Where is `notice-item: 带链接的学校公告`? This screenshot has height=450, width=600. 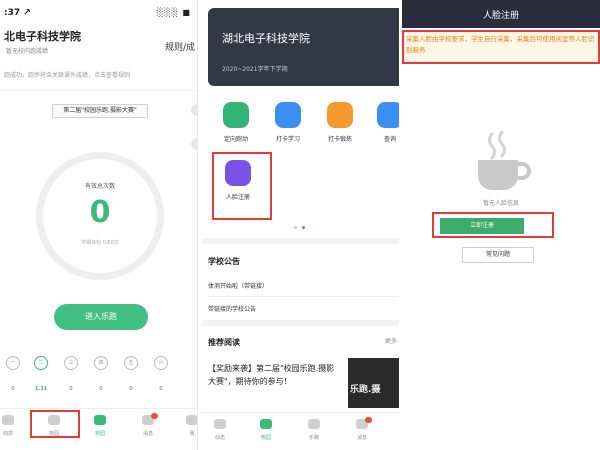
notice-item: 带链接的学校公告 is located at coordinates (232, 308).